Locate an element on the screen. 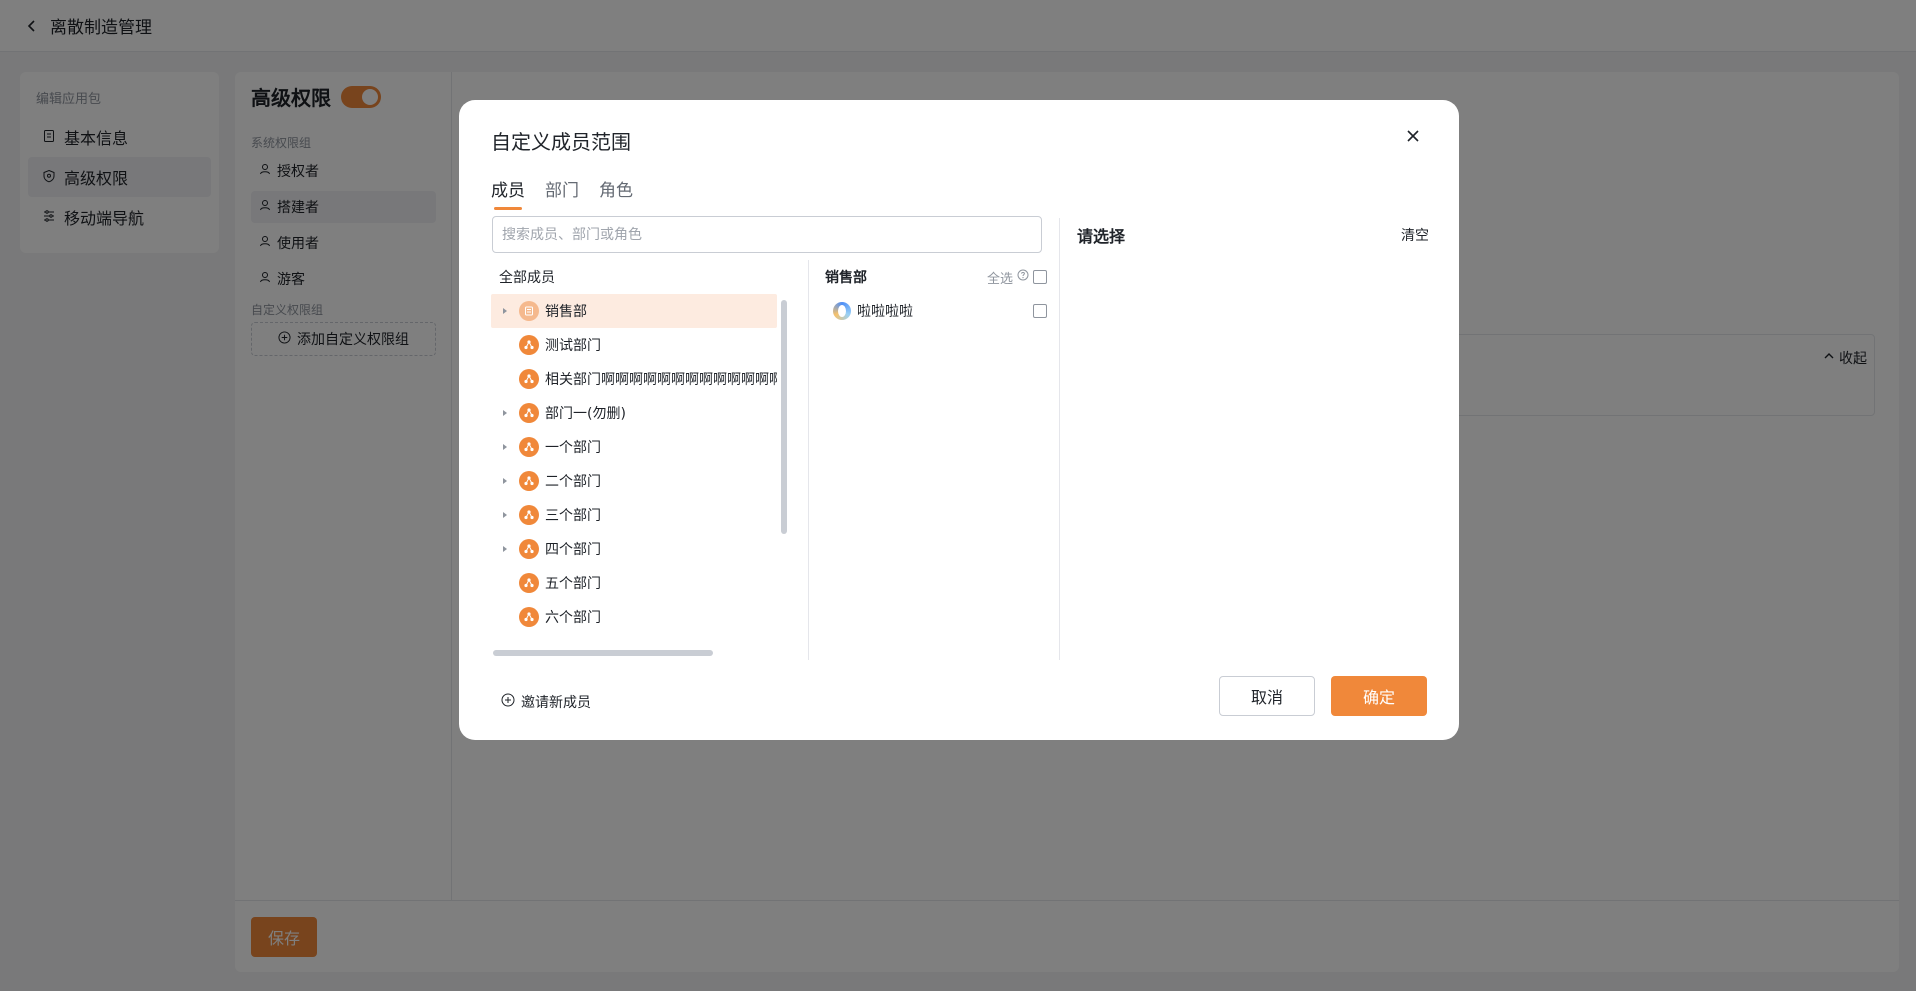 The width and height of the screenshot is (1916, 991). avatar is located at coordinates (842, 311).